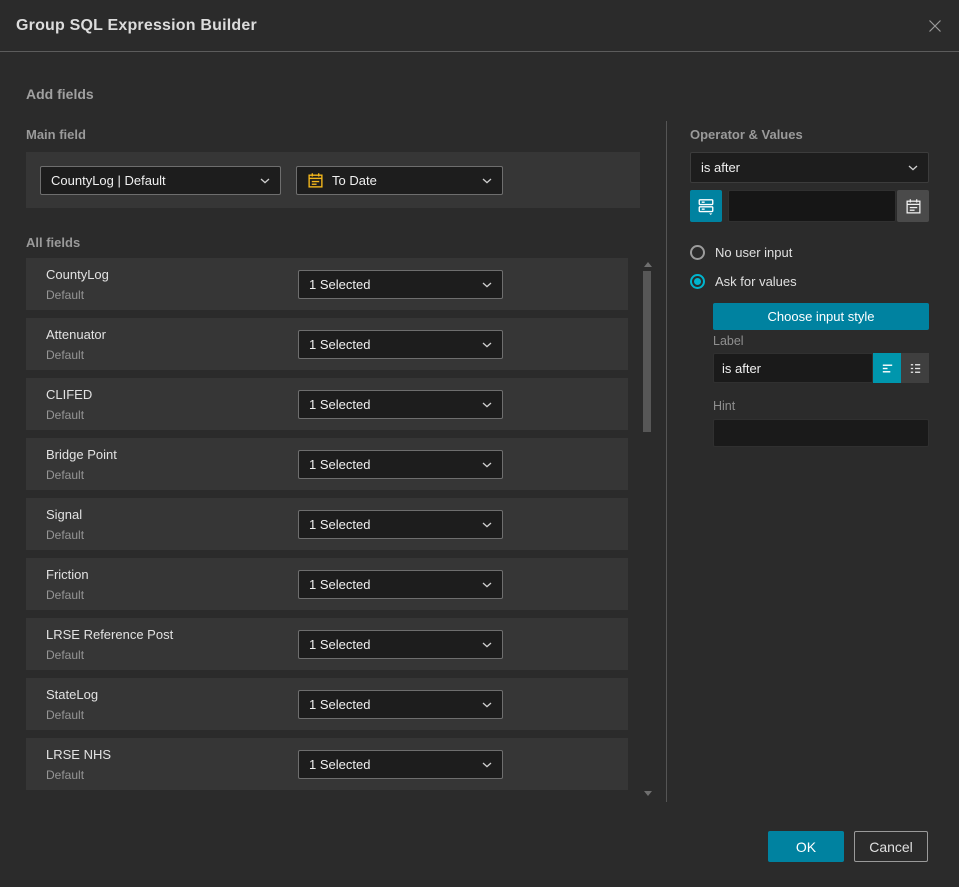 The width and height of the screenshot is (959, 887). What do you see at coordinates (891, 846) in the screenshot?
I see `cancel-button: Cancel` at bounding box center [891, 846].